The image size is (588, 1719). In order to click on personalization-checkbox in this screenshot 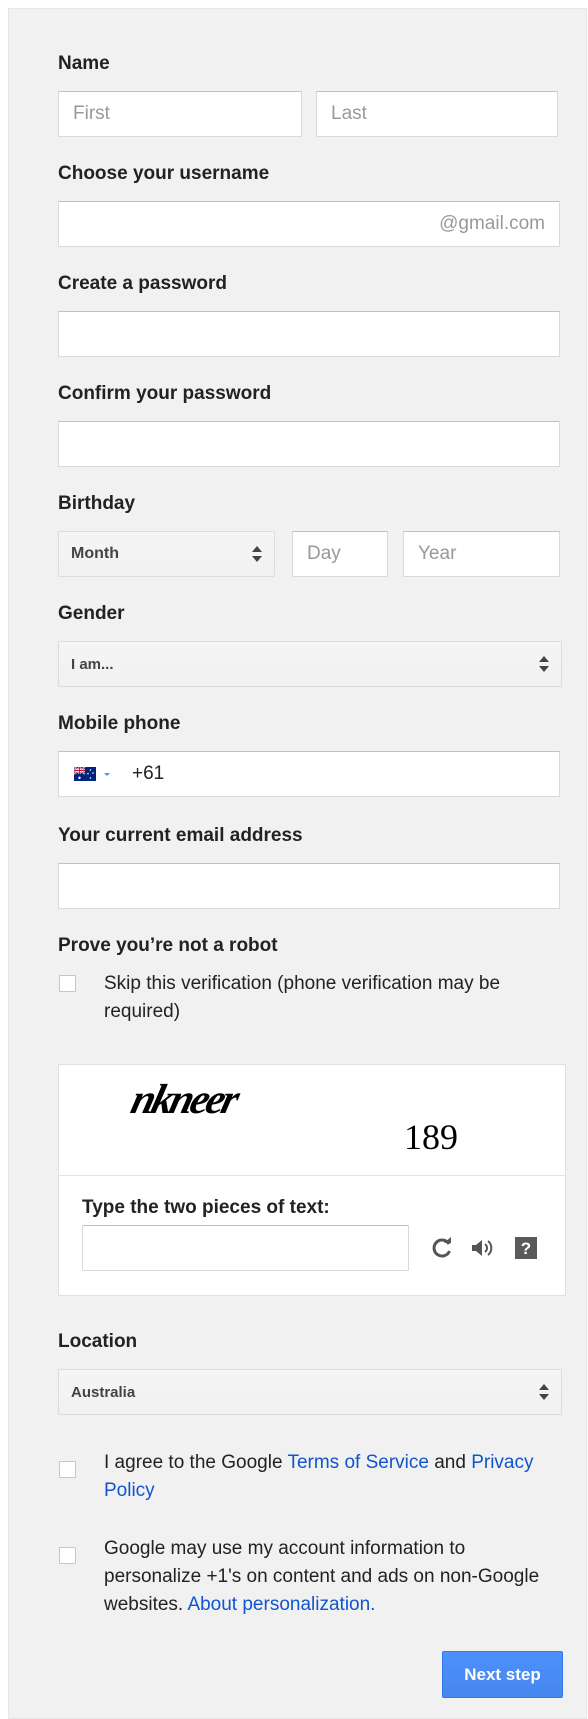, I will do `click(67, 1555)`.